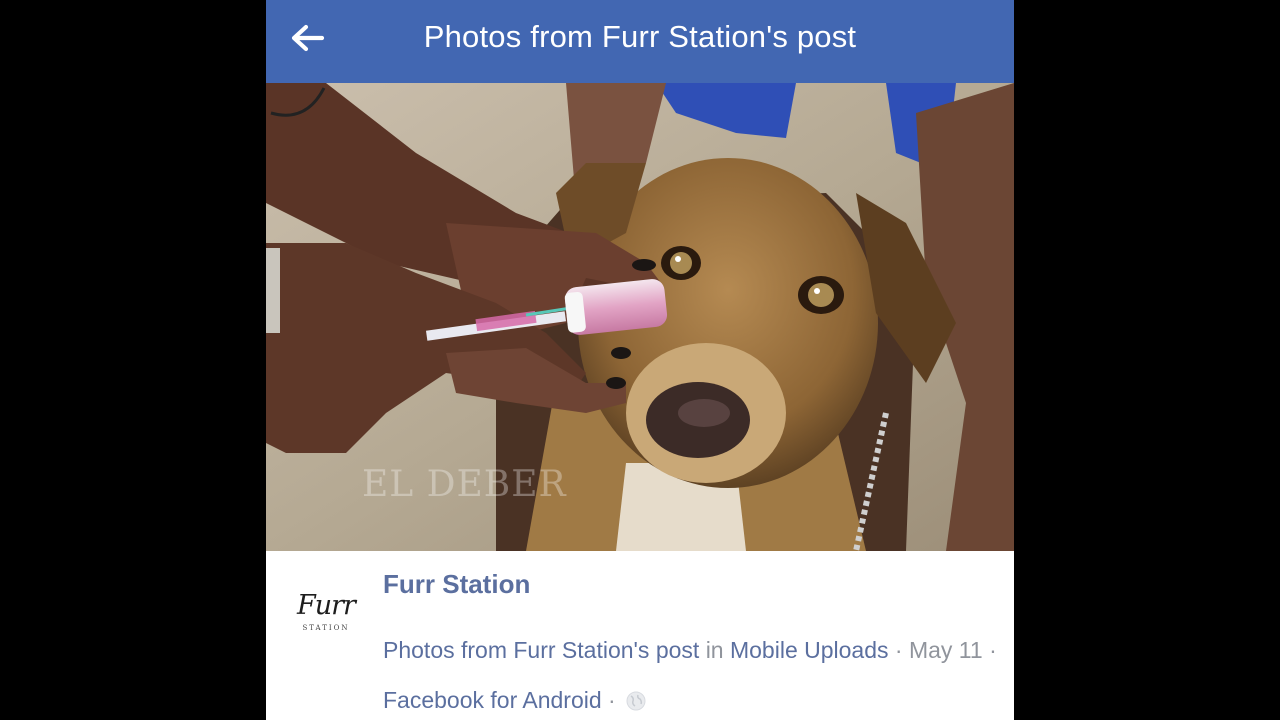 This screenshot has width=1280, height=720. What do you see at coordinates (326, 605) in the screenshot?
I see `avatar-logo-text: Furr` at bounding box center [326, 605].